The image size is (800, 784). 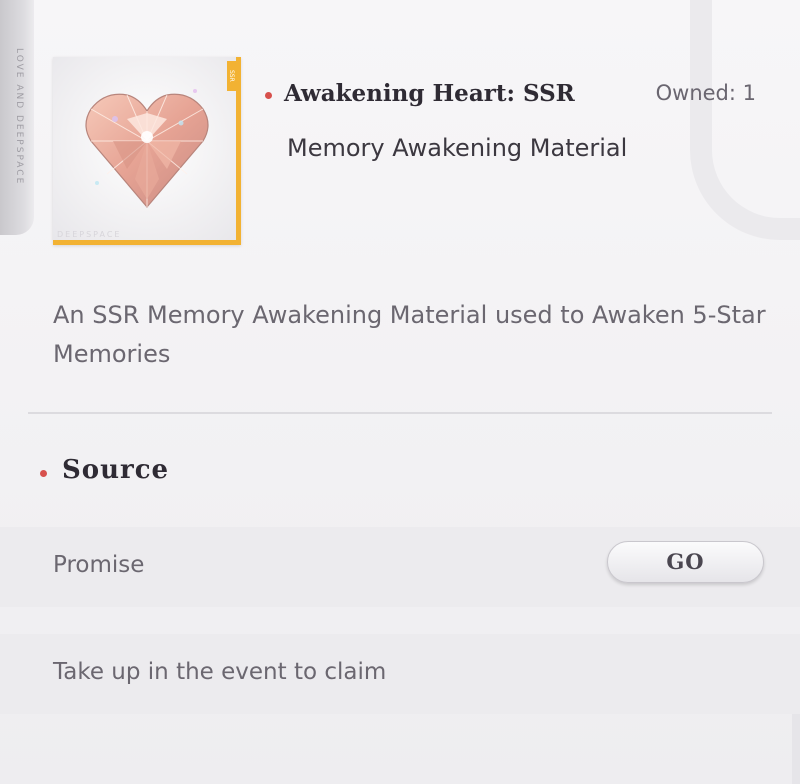 I want to click on card-watermark: DEEPSPACE, so click(x=89, y=234).